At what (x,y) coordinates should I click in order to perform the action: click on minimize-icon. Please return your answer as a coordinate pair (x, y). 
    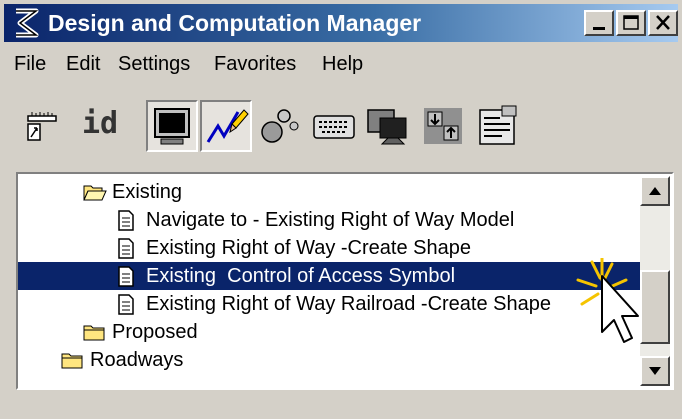
    Looking at the image, I should click on (599, 28).